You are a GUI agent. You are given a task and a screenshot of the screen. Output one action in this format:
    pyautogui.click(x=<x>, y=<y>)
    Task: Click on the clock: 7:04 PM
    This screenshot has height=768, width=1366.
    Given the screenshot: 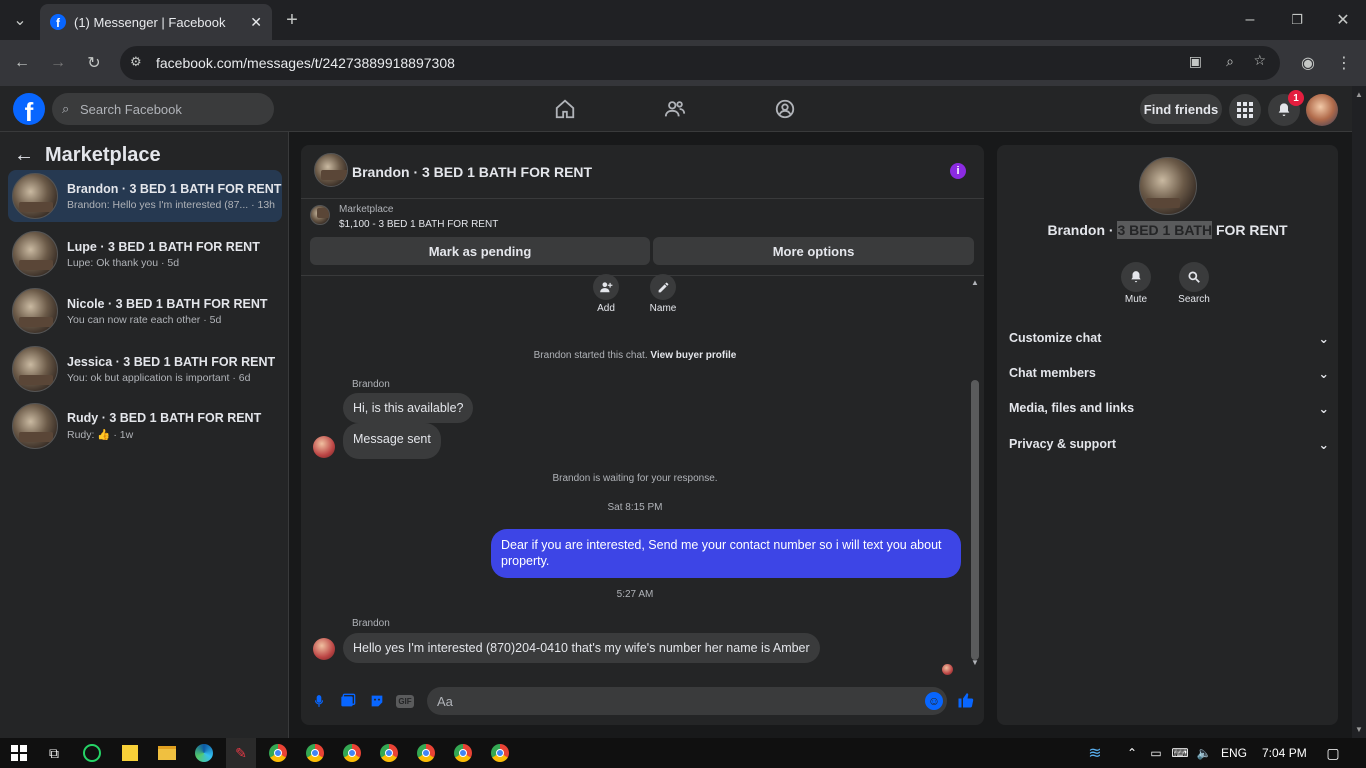 What is the action you would take?
    pyautogui.click(x=1284, y=753)
    